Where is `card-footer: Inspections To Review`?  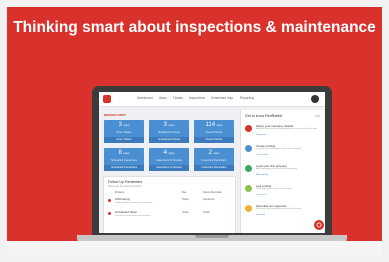 card-footer: Inspections To Review is located at coordinates (169, 168).